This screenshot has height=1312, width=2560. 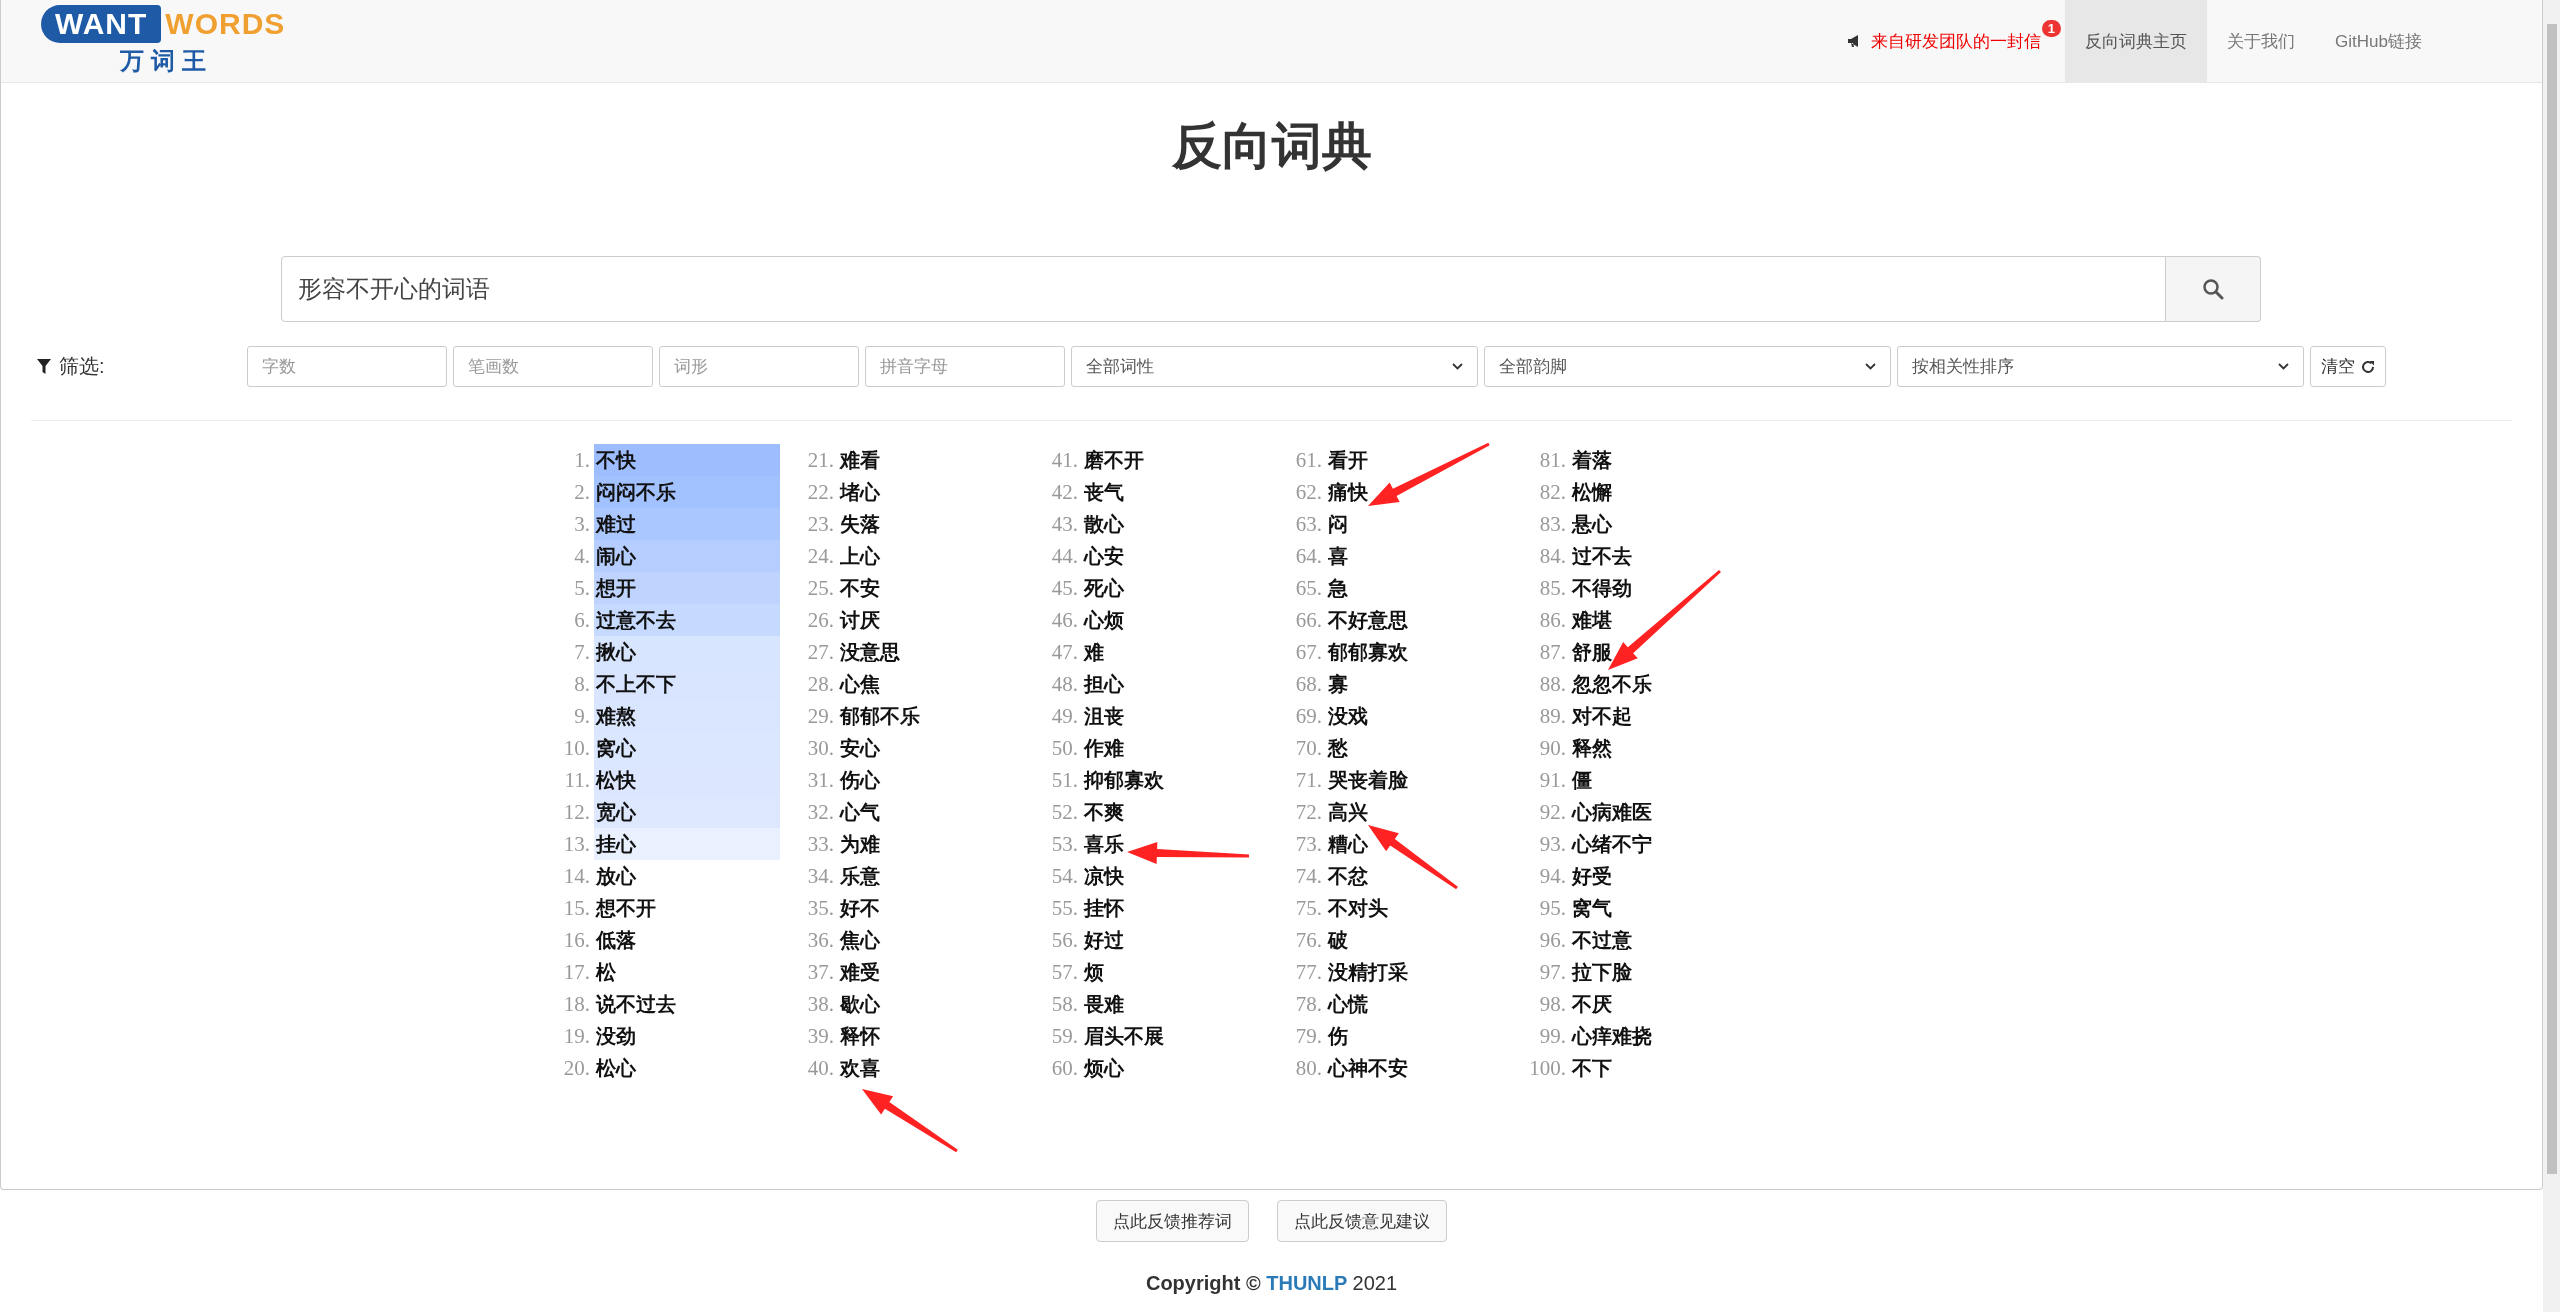 I want to click on result-word: 死心, so click(x=1103, y=588).